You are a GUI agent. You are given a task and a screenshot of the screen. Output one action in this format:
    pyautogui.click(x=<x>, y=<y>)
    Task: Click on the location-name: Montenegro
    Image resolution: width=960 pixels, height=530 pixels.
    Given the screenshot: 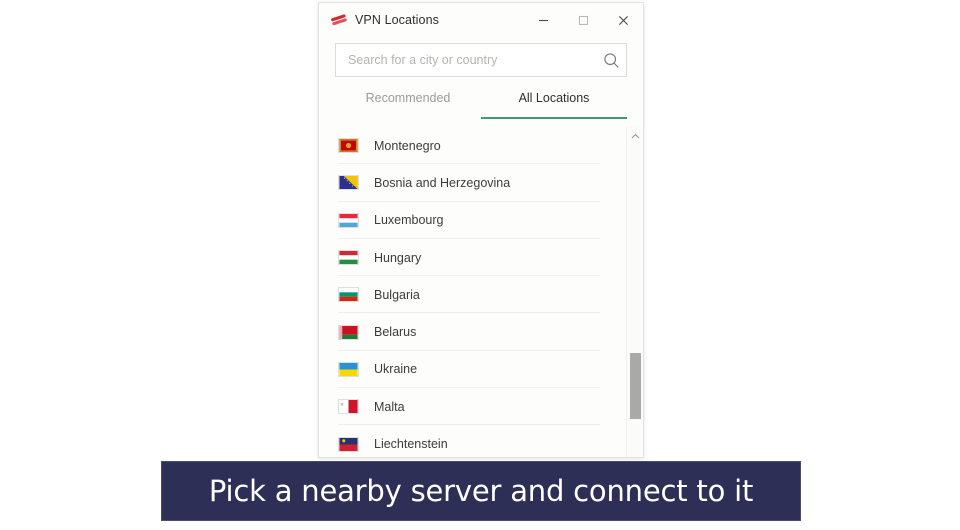 What is the action you would take?
    pyautogui.click(x=407, y=145)
    